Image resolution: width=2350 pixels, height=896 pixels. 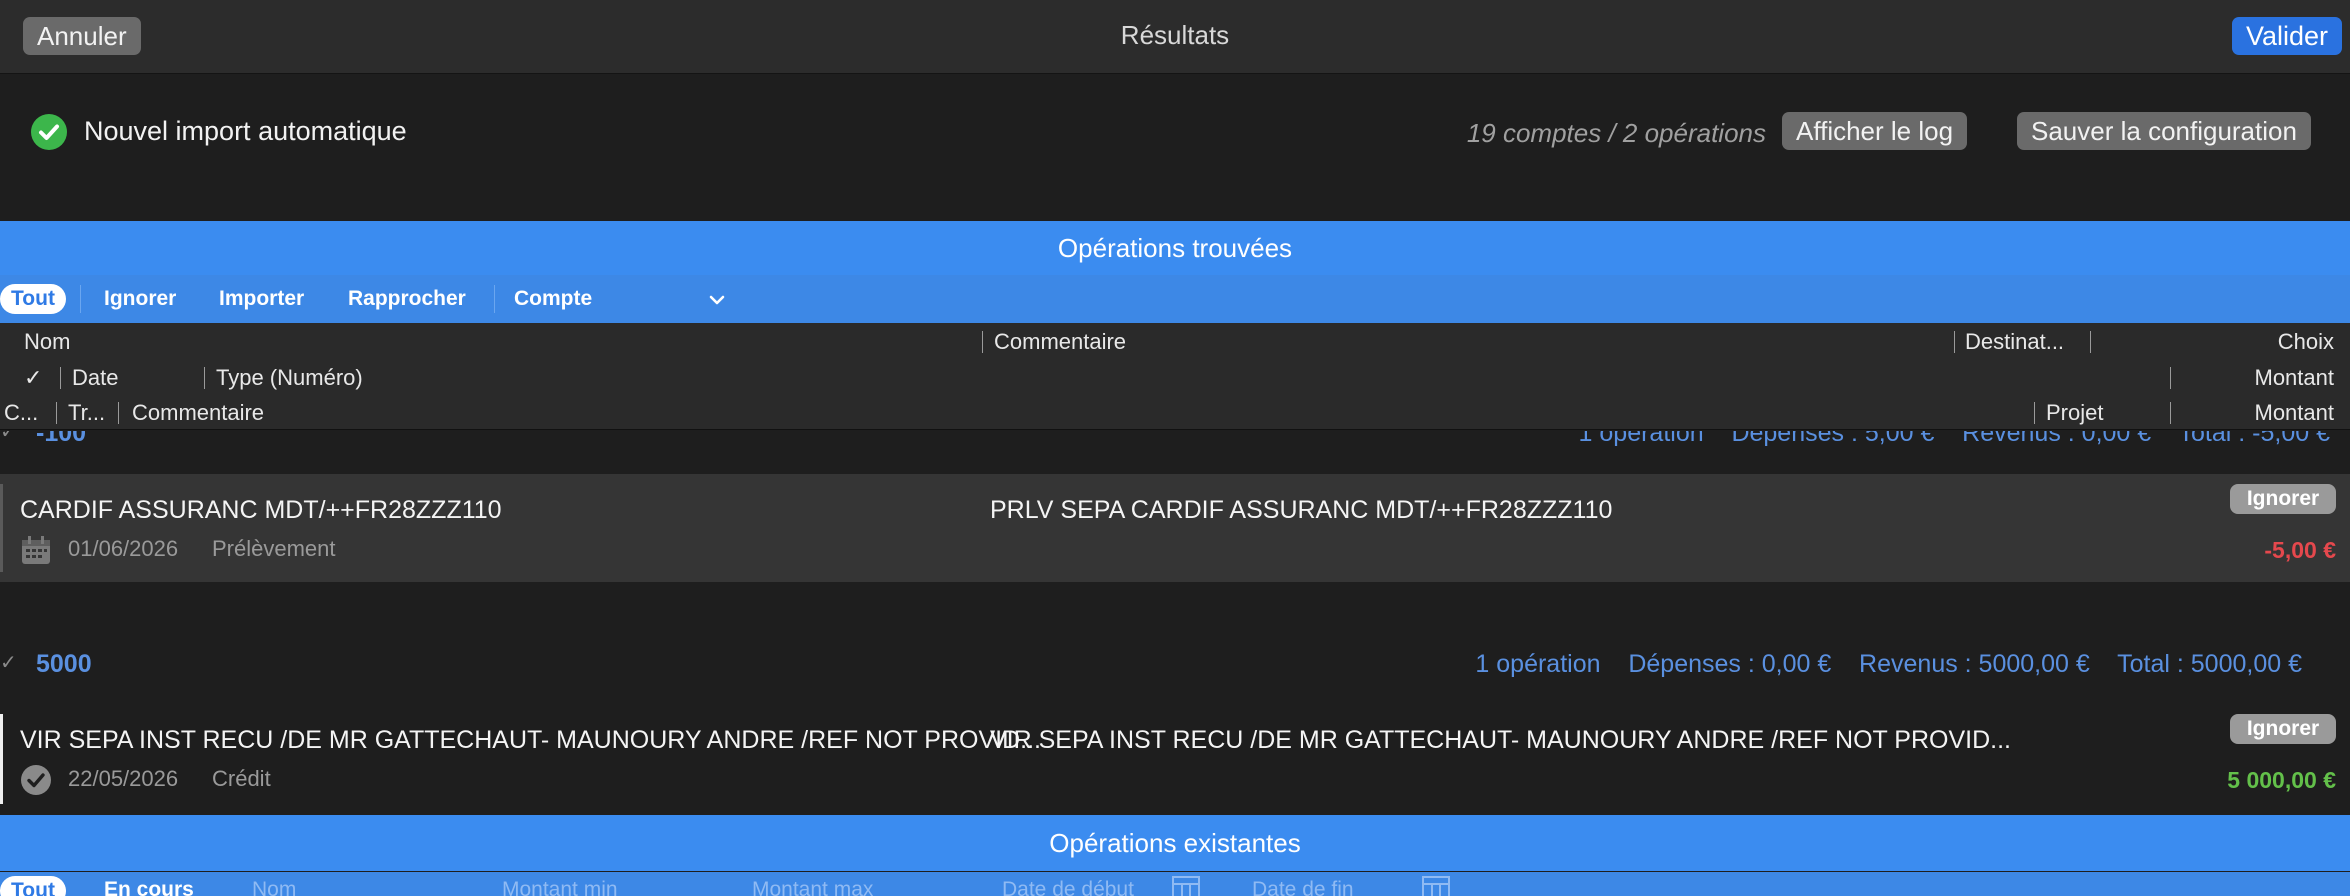 I want to click on validate-button: Valider, so click(x=2287, y=36).